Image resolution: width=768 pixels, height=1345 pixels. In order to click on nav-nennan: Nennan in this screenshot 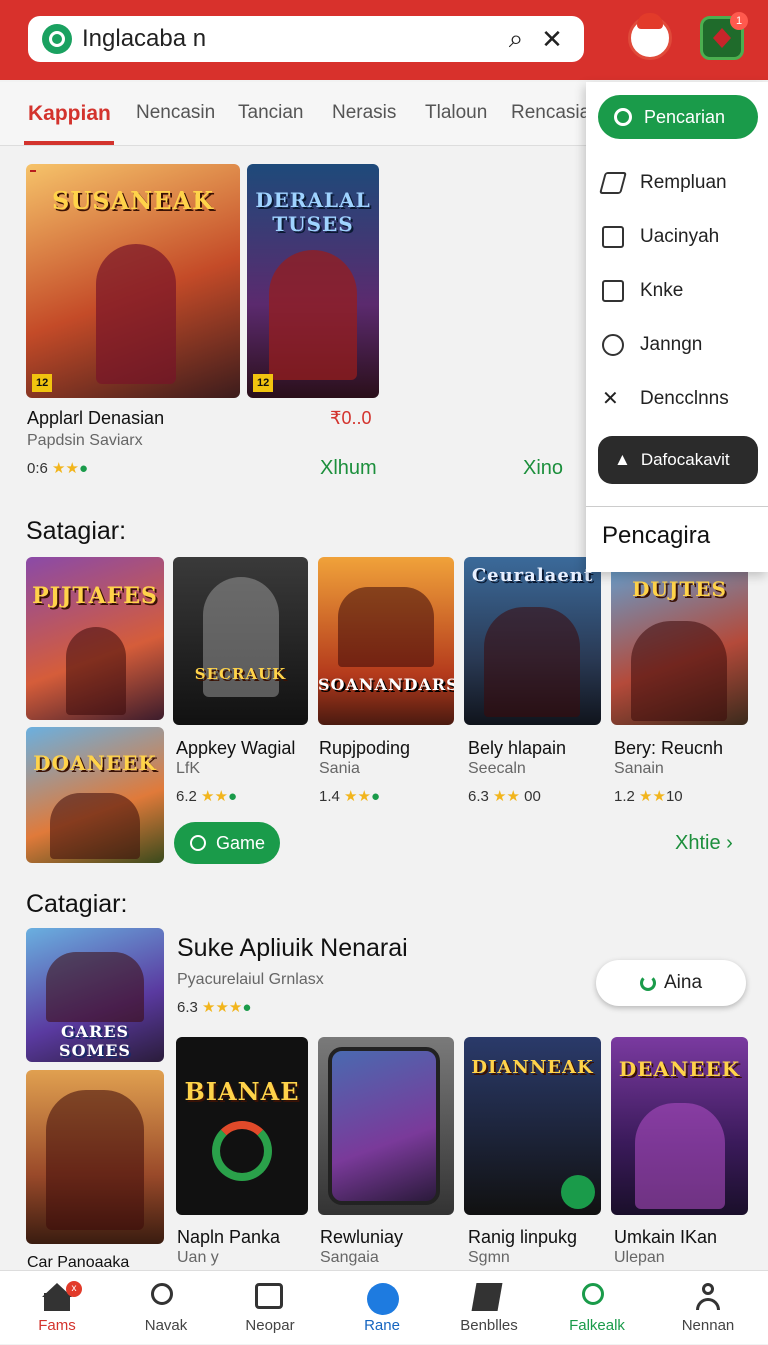, I will do `click(708, 1308)`.